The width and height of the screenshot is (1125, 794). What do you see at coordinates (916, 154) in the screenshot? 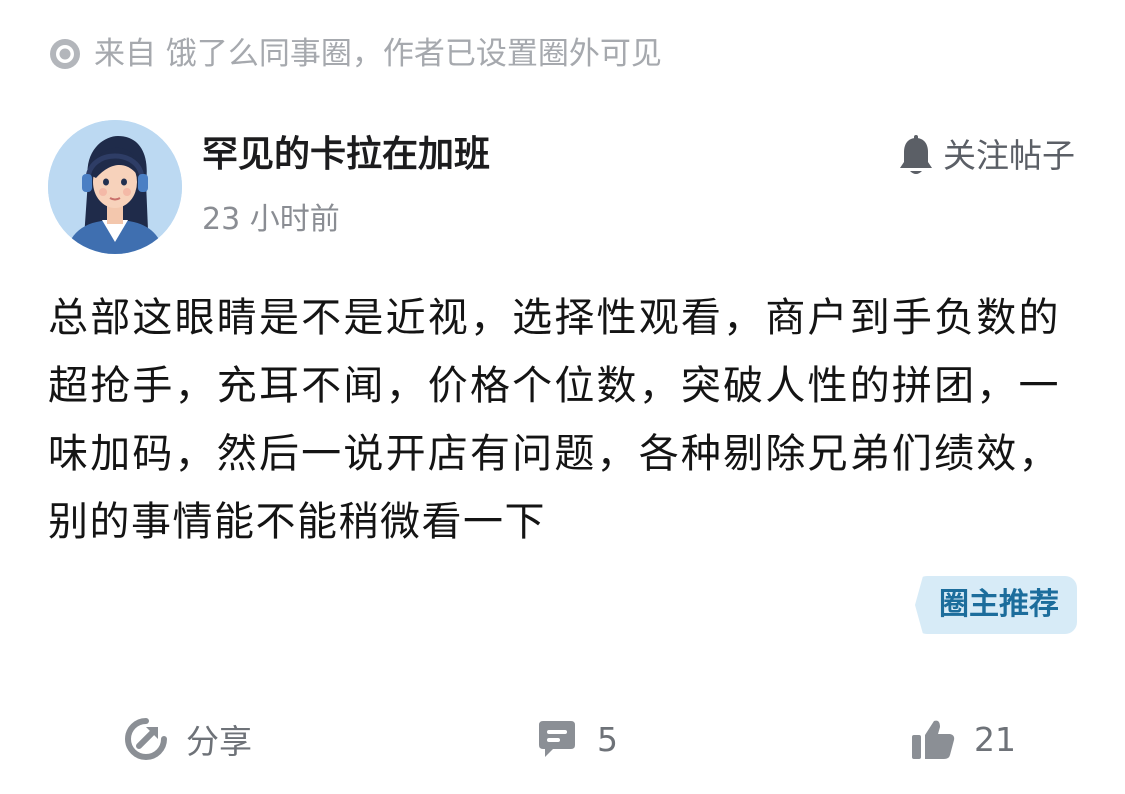
I see `bell-icon` at bounding box center [916, 154].